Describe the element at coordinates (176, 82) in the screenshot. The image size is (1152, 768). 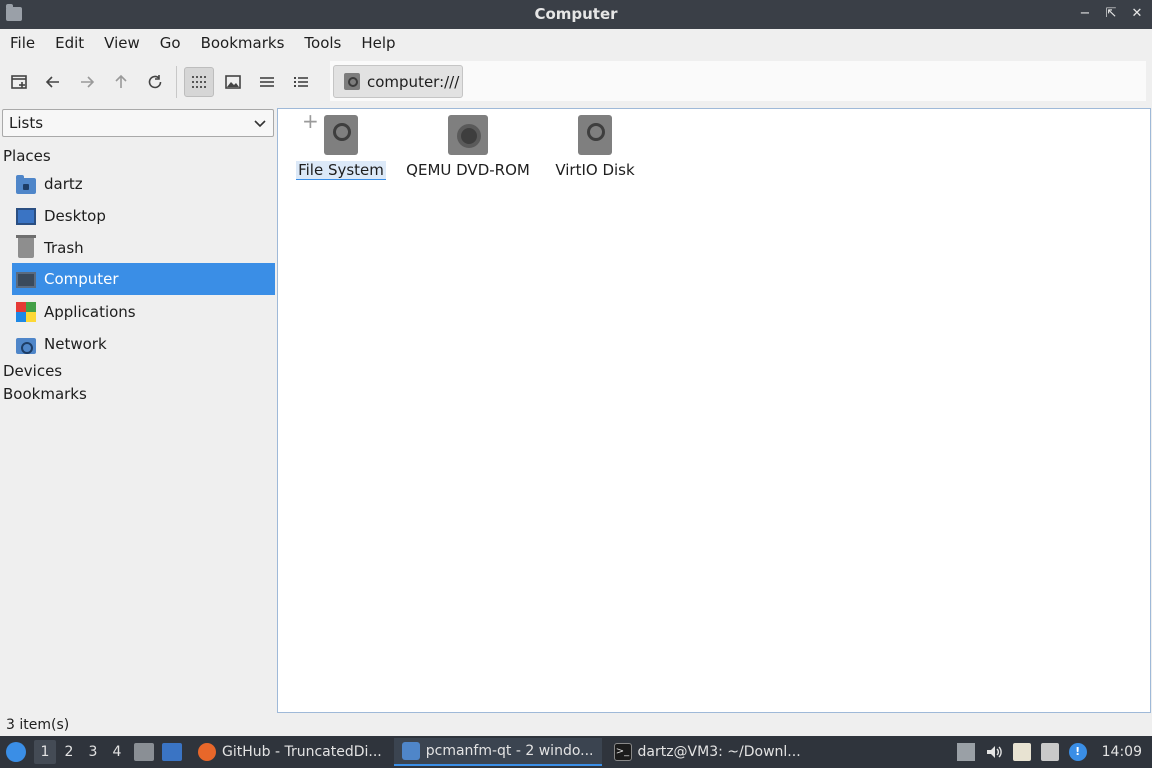
I see `toolbar-separator` at that location.